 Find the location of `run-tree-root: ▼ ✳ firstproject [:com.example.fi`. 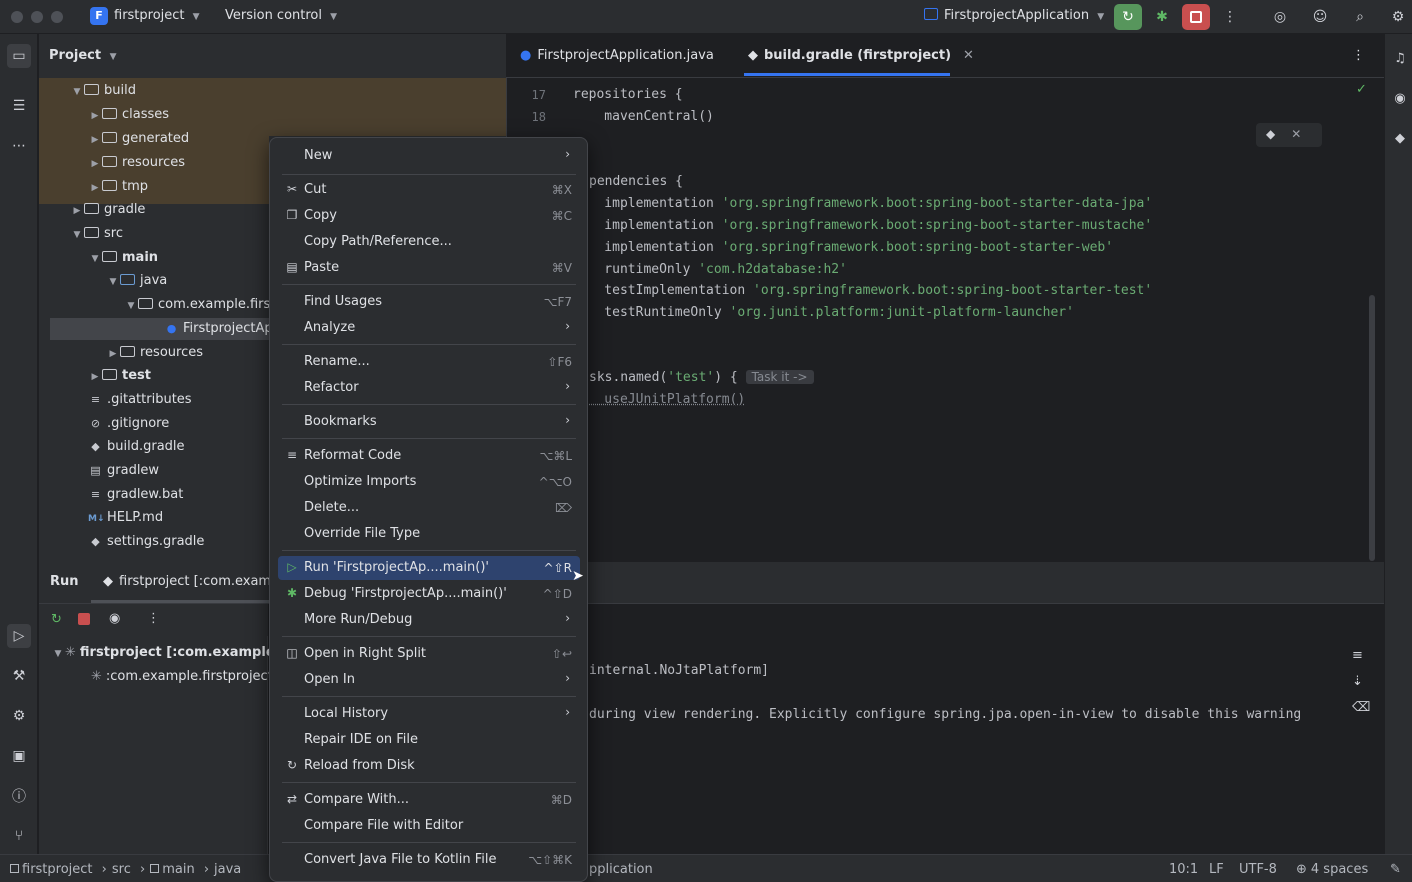

run-tree-root: ▼ ✳ firstproject [:com.example.fi is located at coordinates (170, 653).